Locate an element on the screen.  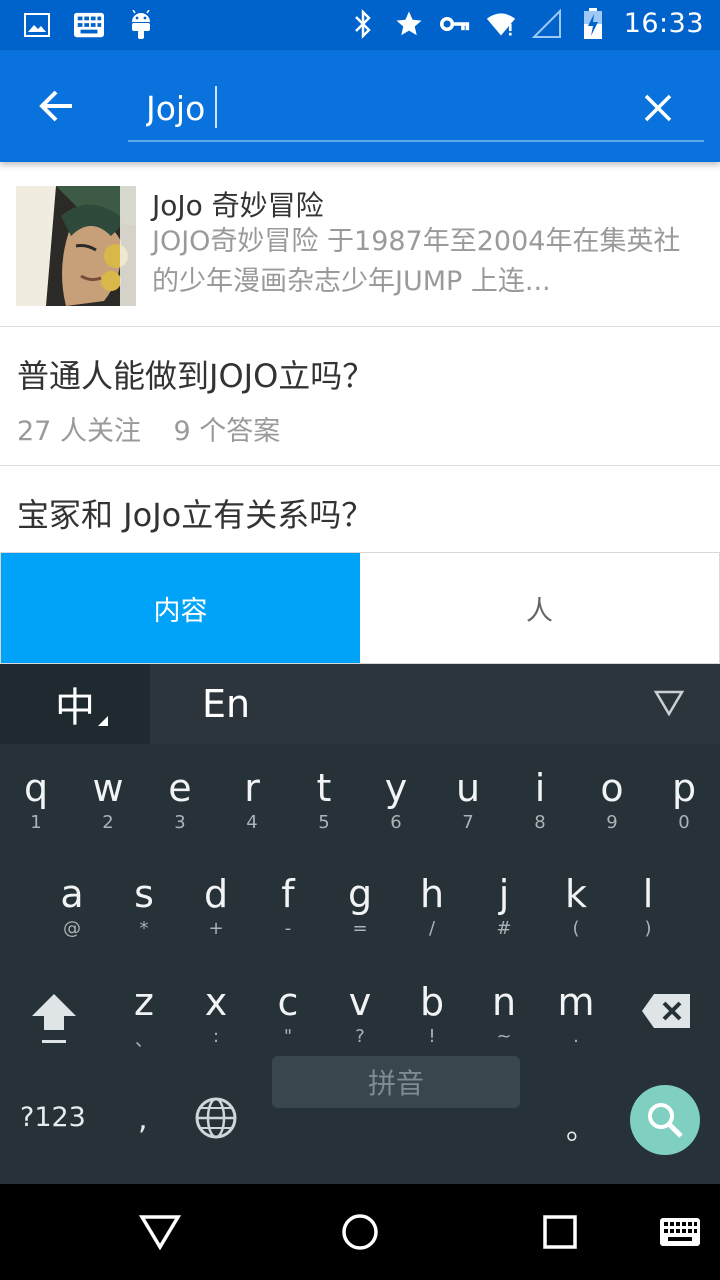
key-hint: 7 is located at coordinates (468, 822).